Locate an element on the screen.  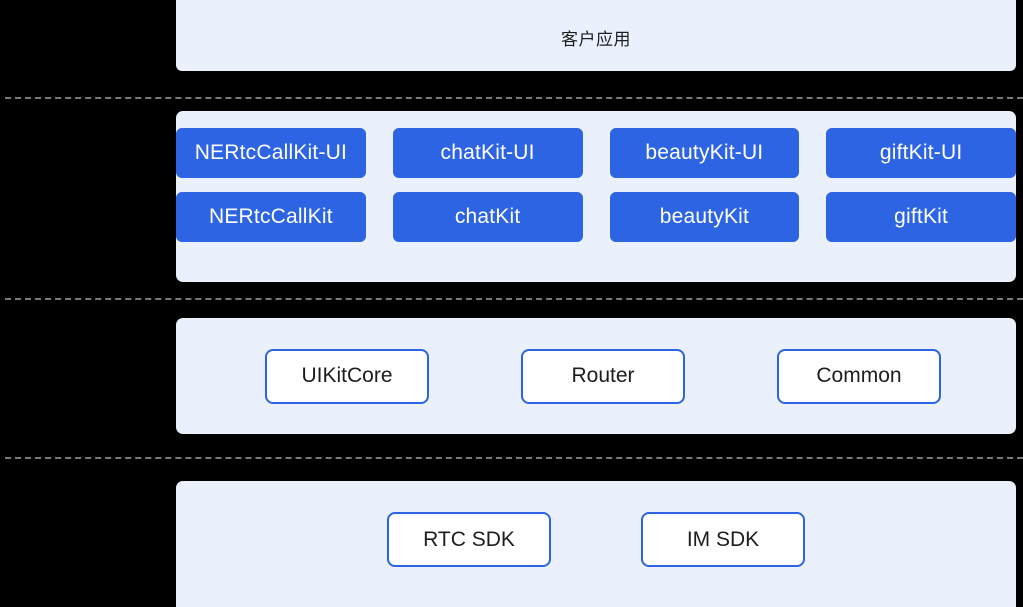
kit-beautykit-ui: beautyKit-UI is located at coordinates (704, 153).